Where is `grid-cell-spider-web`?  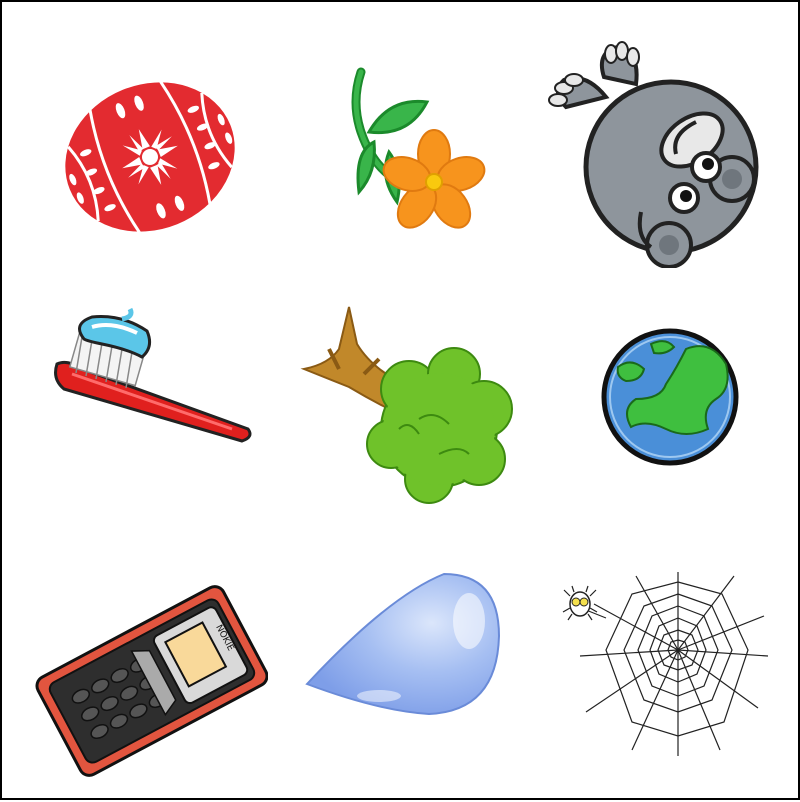 grid-cell-spider-web is located at coordinates (668, 669).